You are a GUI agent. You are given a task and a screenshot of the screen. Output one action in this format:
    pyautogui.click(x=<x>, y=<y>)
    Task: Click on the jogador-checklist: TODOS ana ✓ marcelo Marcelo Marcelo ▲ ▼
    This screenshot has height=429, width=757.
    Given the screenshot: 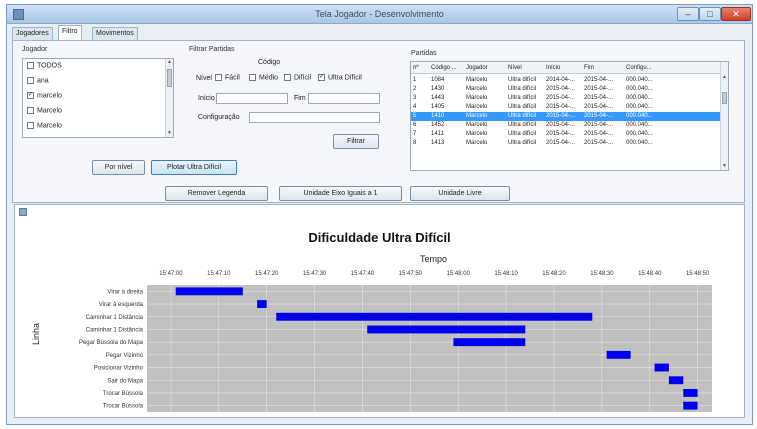 What is the action you would take?
    pyautogui.click(x=98, y=98)
    